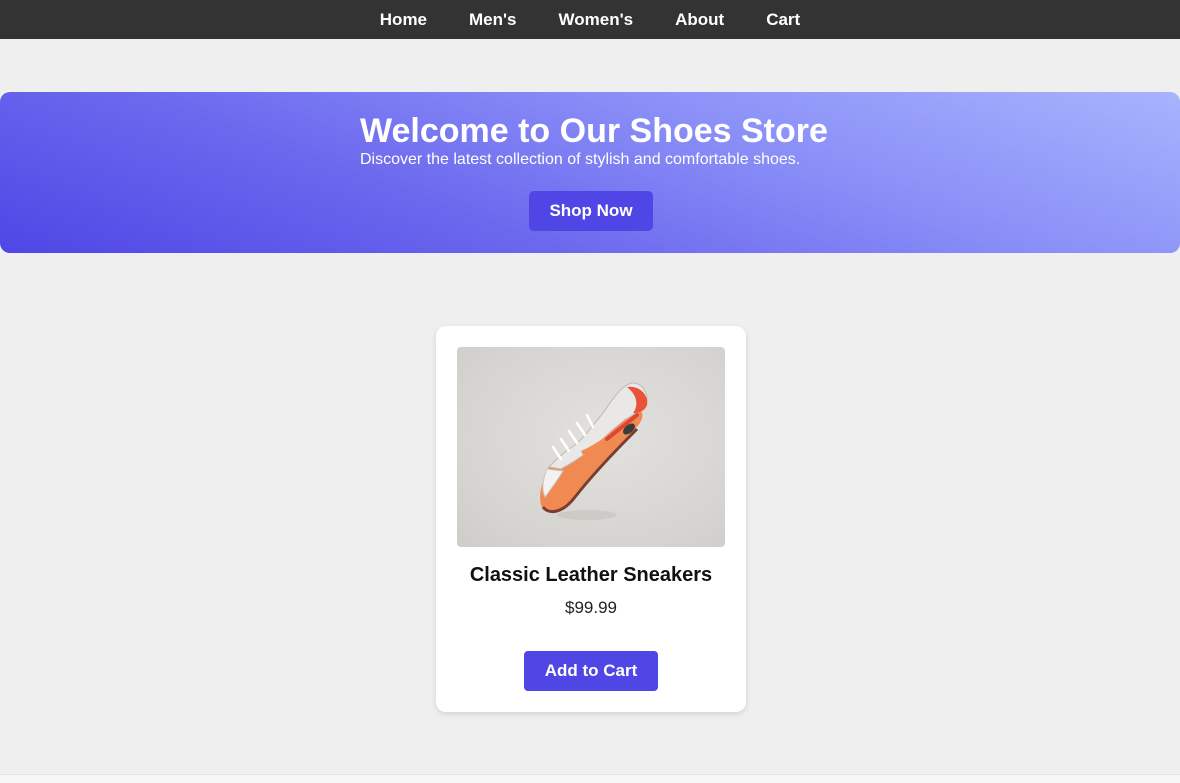 The image size is (1180, 783). I want to click on nav-mens-link: Men's, so click(493, 20).